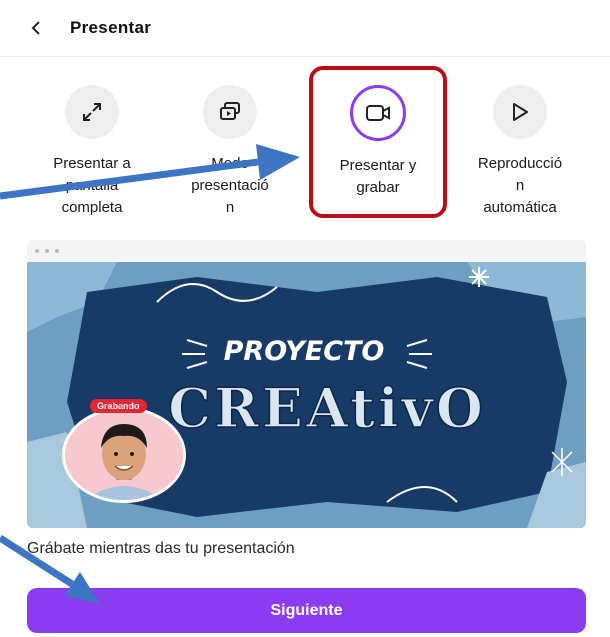 This screenshot has height=637, width=610. What do you see at coordinates (306, 610) in the screenshot?
I see `next-button: Siguiente` at bounding box center [306, 610].